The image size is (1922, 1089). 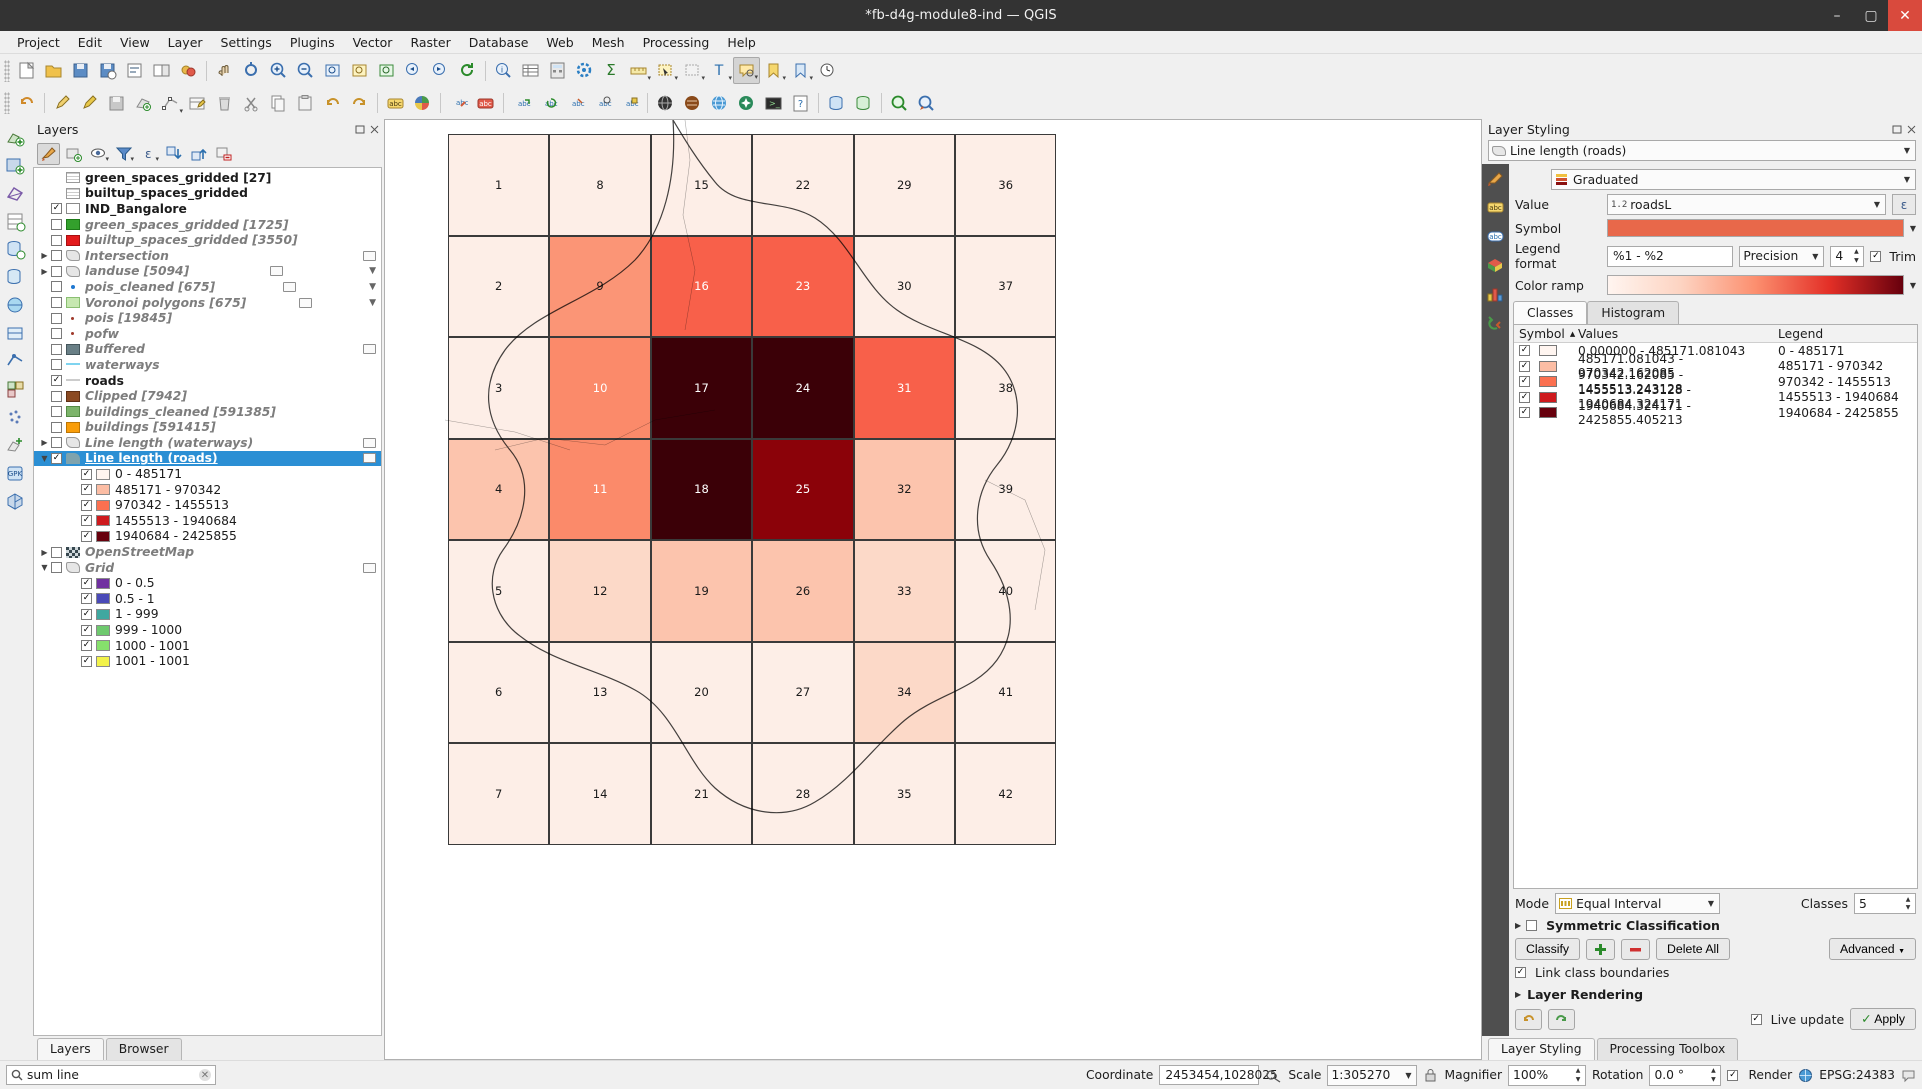 I want to click on layer-tree-item-grid: ▼ Grid, so click(x=207, y=568).